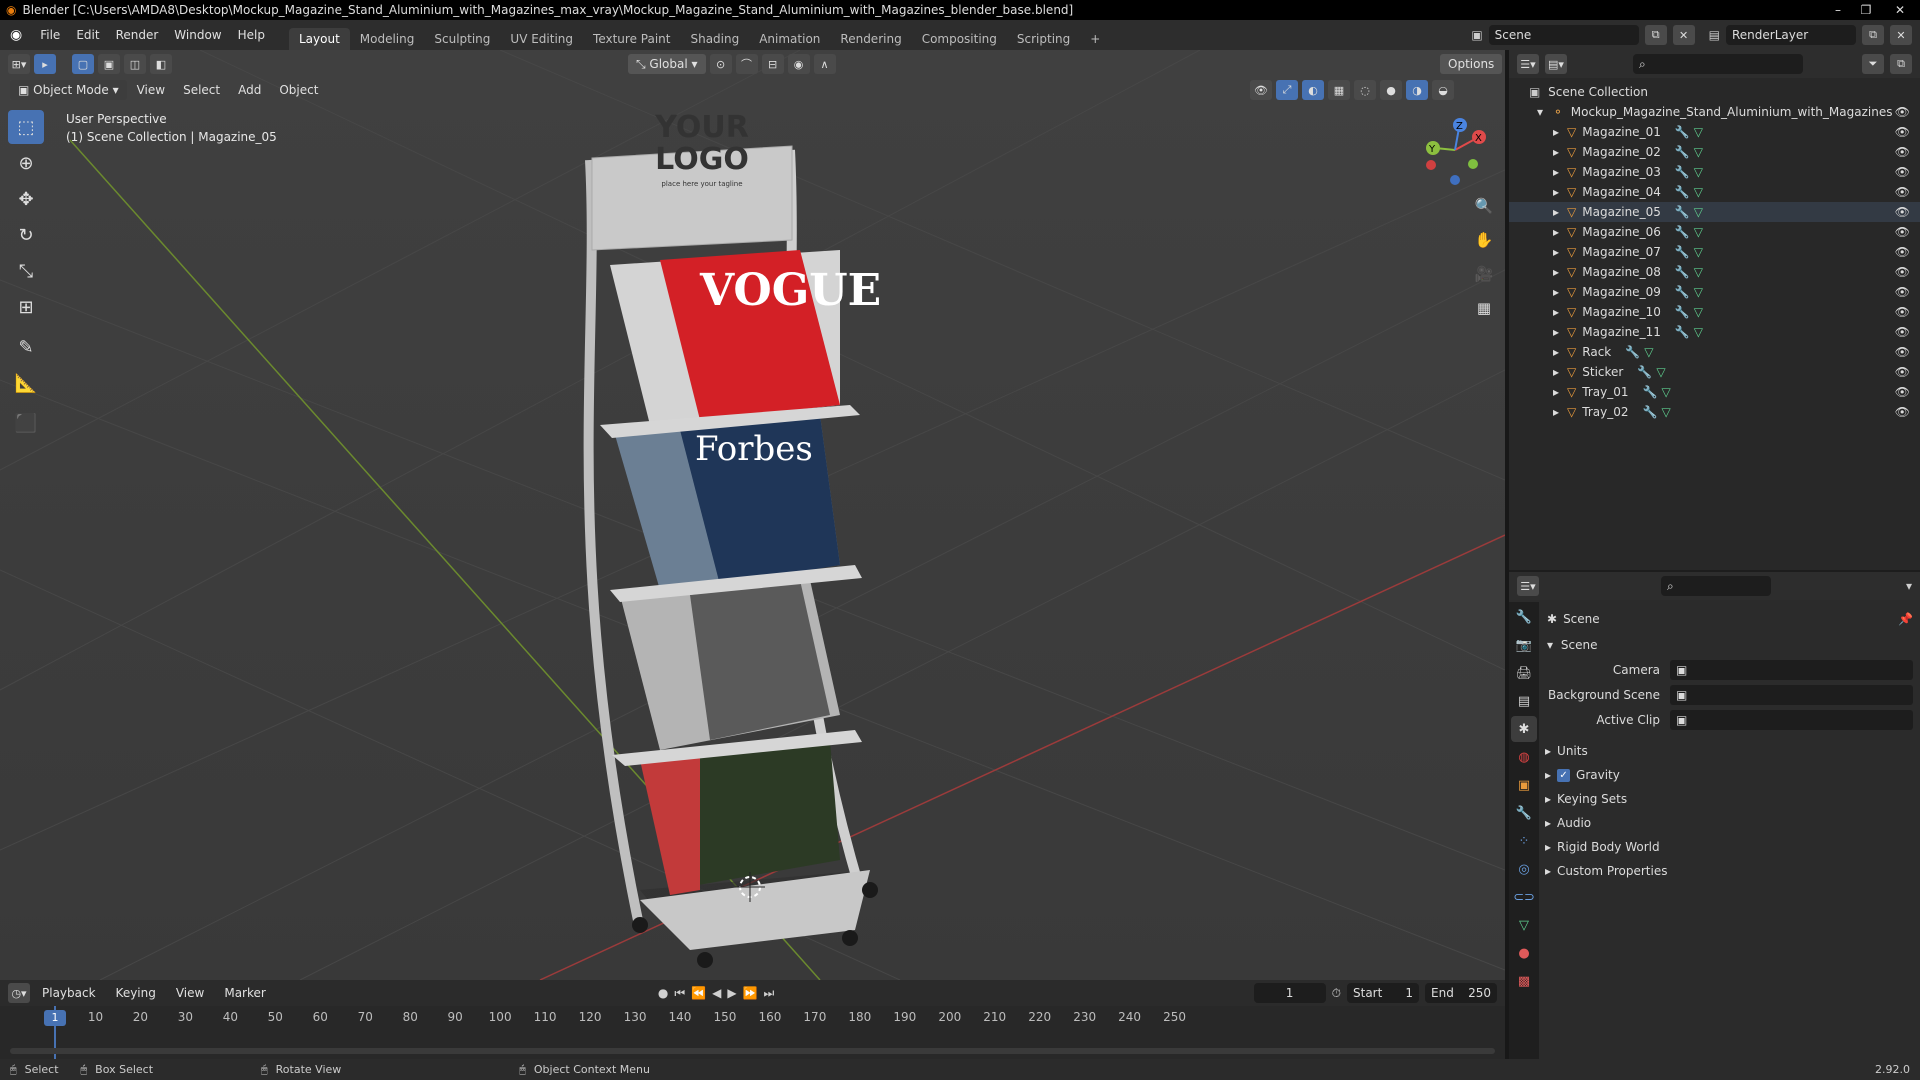 This screenshot has width=1920, height=1080. Describe the element at coordinates (1563, 35) in the screenshot. I see `scene-selector: Scene` at that location.